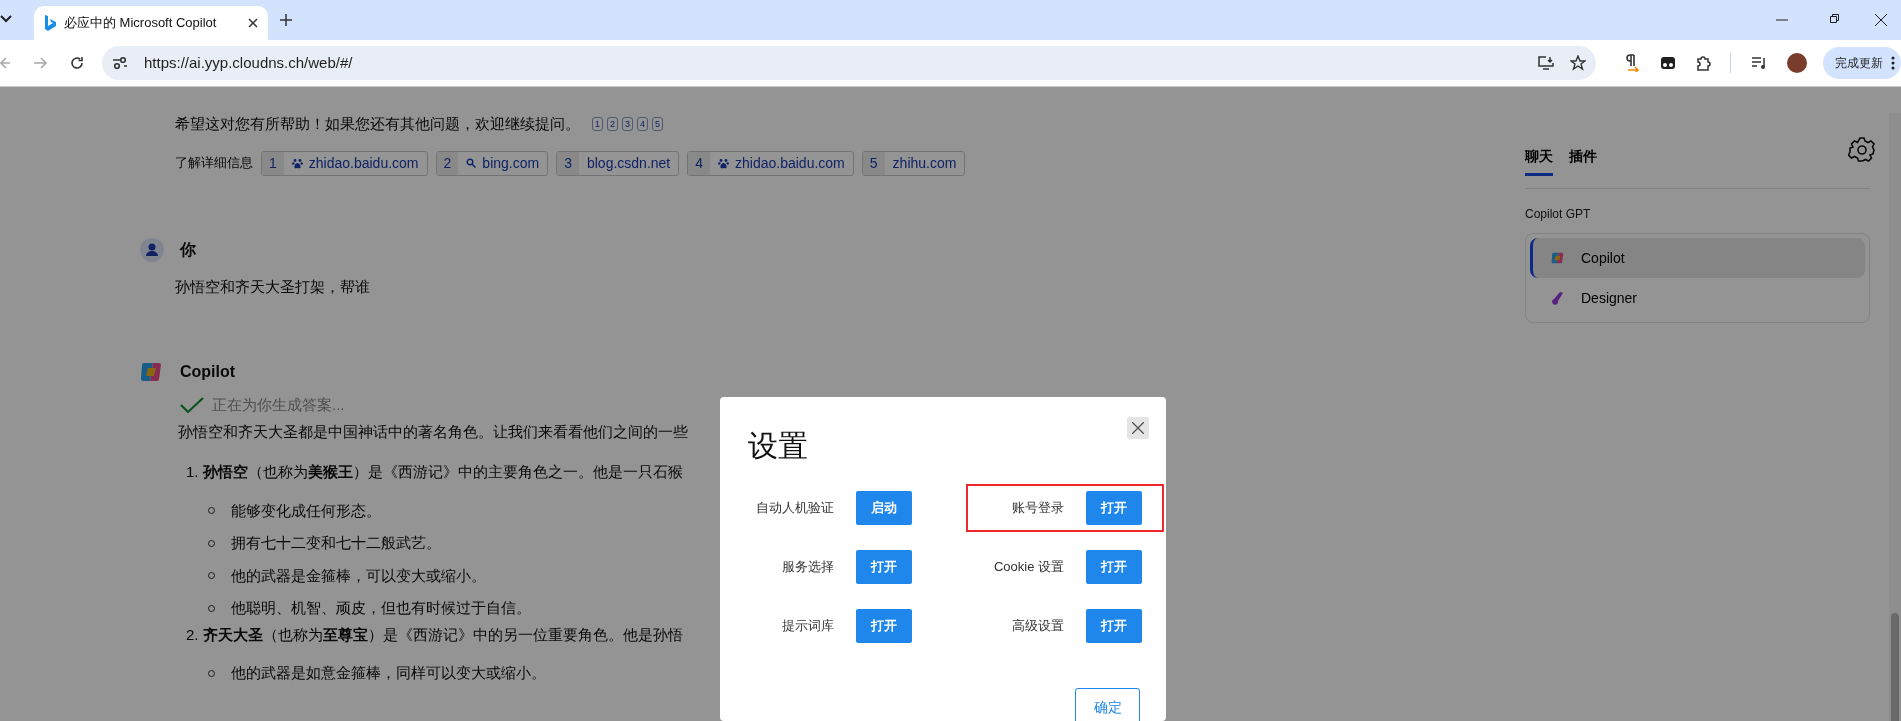 This screenshot has height=721, width=1901. Describe the element at coordinates (306, 510) in the screenshot. I see `bullet-text: 能够变化成任何形态。` at that location.